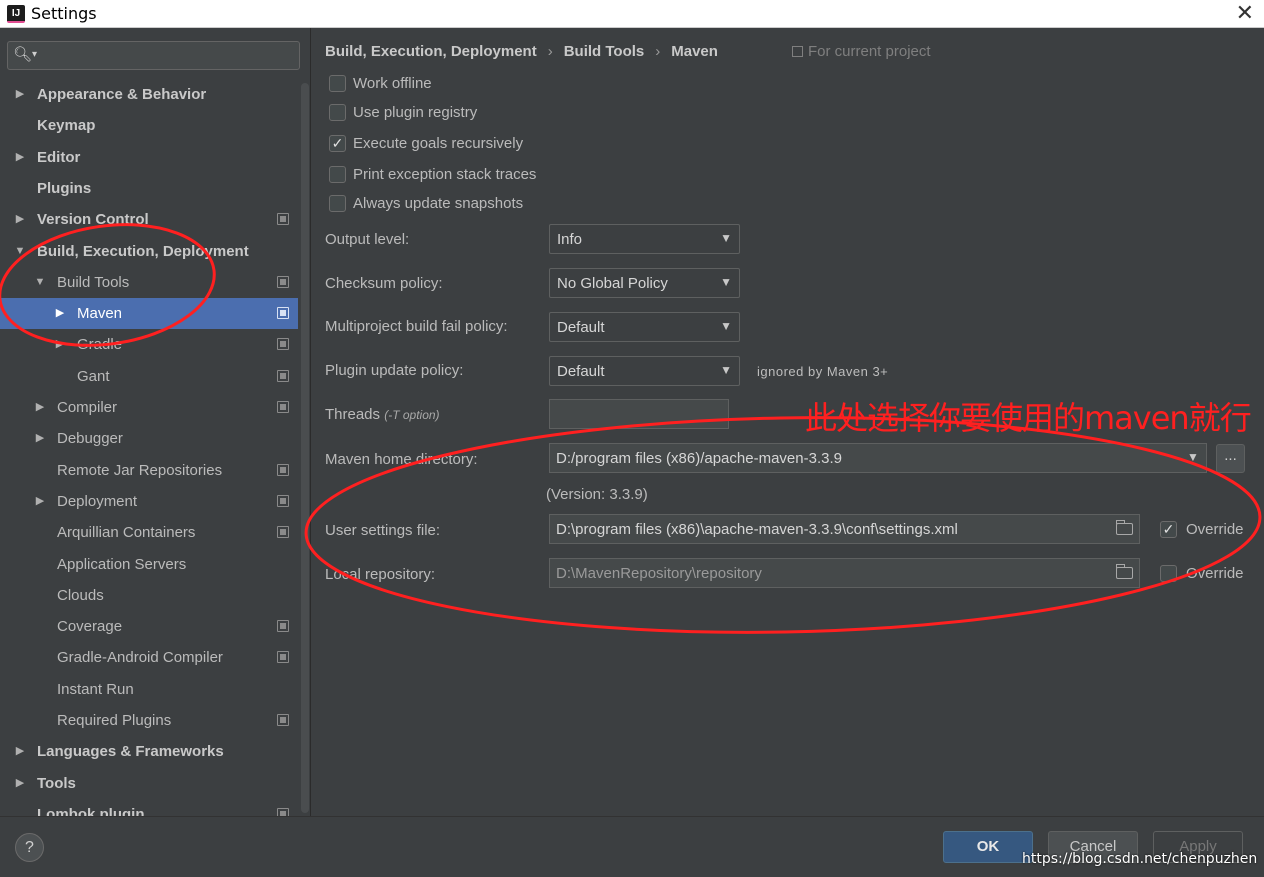  Describe the element at coordinates (581, 371) in the screenshot. I see `update-policy-value: Default` at that location.